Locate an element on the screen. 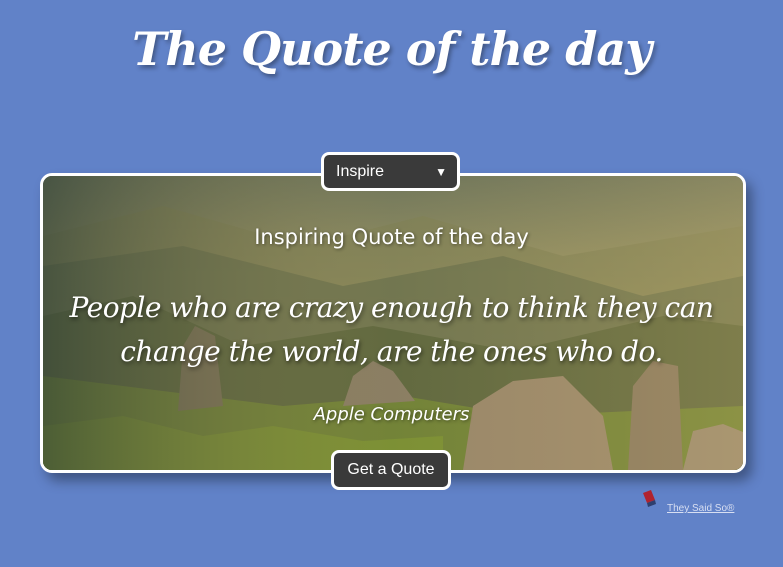 The image size is (783, 567). page-title: The Quote of the day is located at coordinates (392, 49).